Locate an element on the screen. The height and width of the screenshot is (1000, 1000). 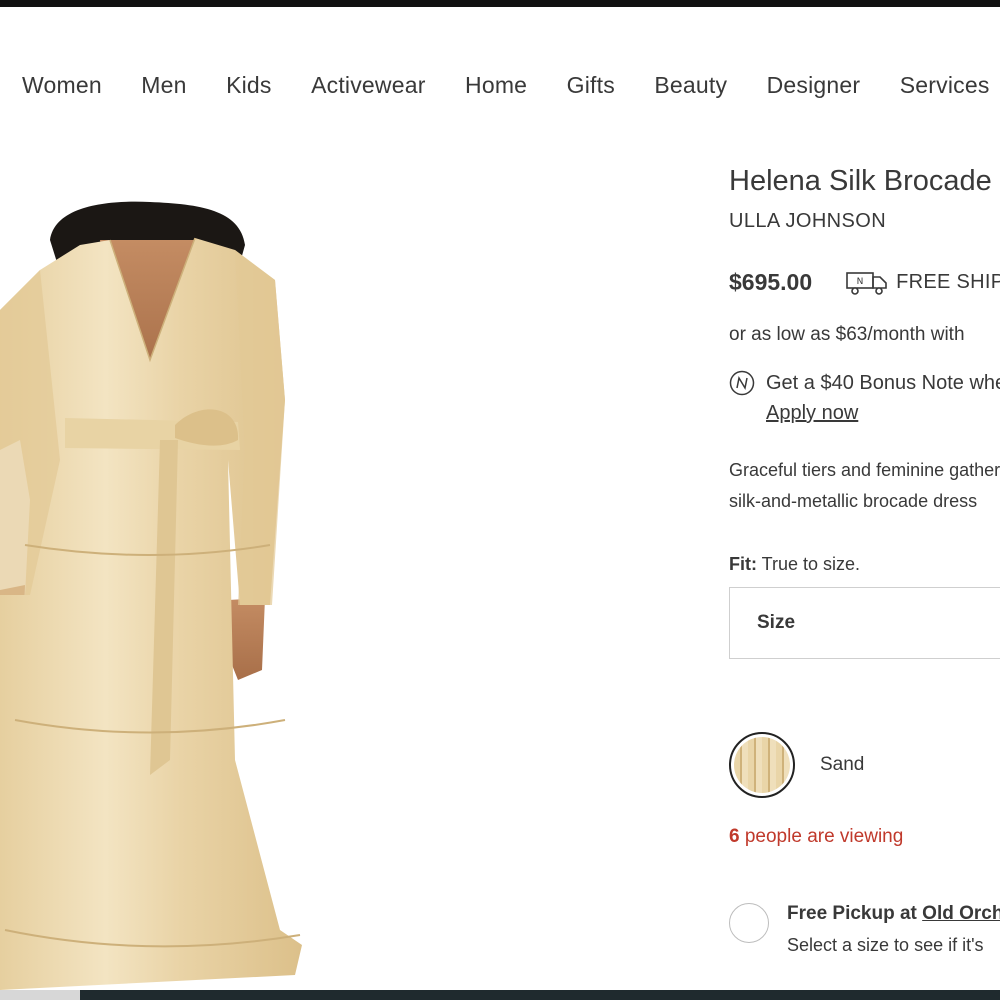
description-line: silk-and-metallic brocade dress is located at coordinates (853, 501).